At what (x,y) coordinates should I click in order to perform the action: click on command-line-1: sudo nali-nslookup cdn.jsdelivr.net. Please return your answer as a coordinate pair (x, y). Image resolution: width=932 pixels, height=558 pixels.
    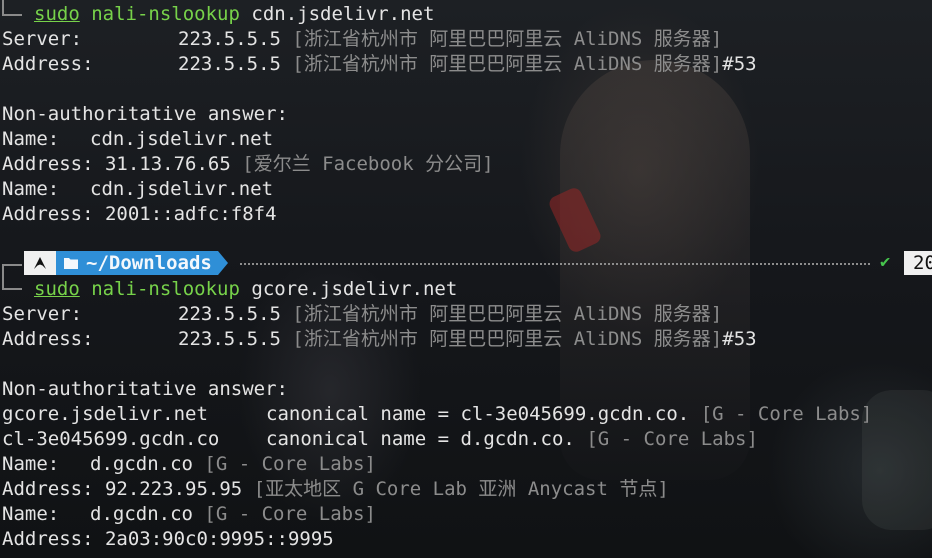
    Looking at the image, I should click on (234, 14).